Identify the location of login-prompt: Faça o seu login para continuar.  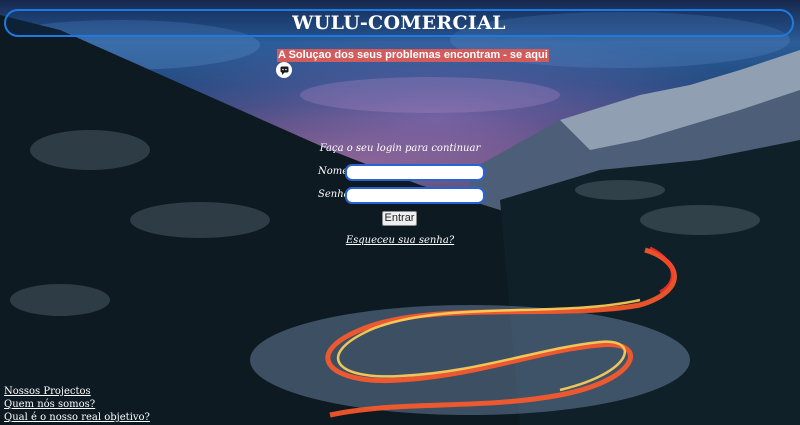
(400, 148).